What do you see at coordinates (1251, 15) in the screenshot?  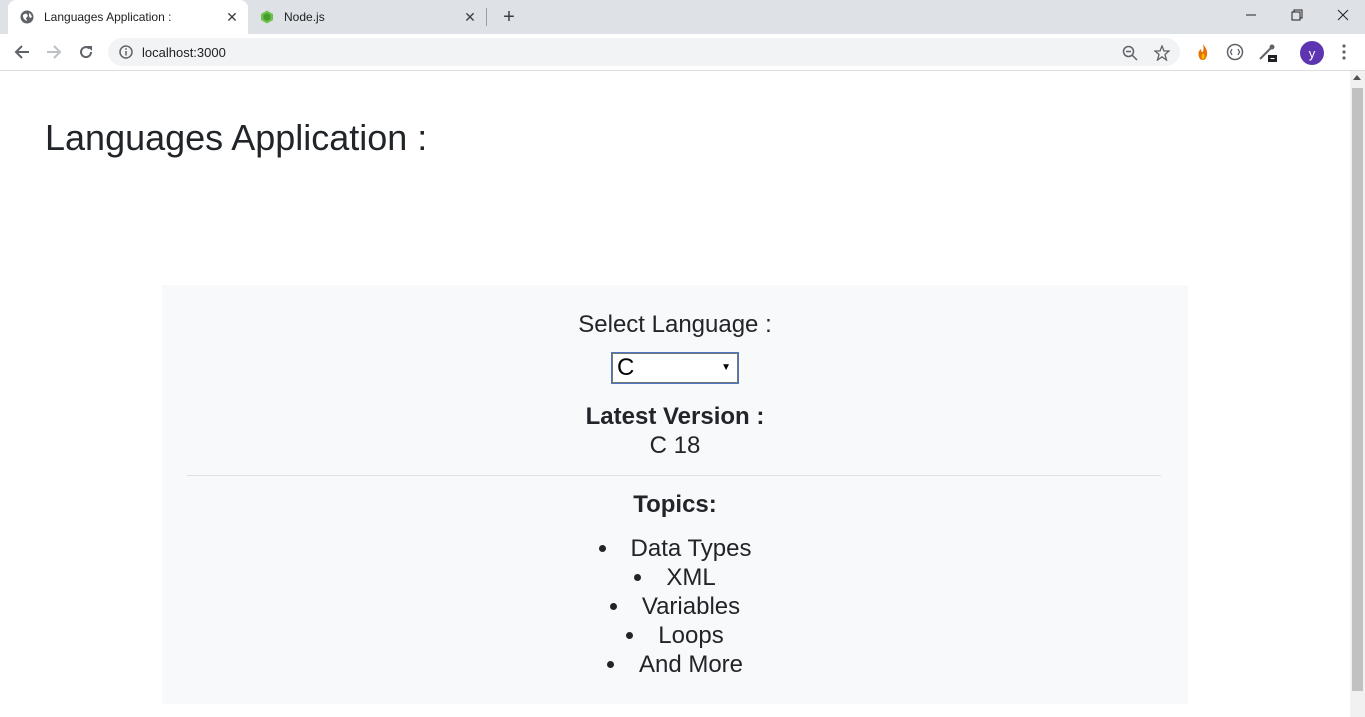 I see `minimize-icon` at bounding box center [1251, 15].